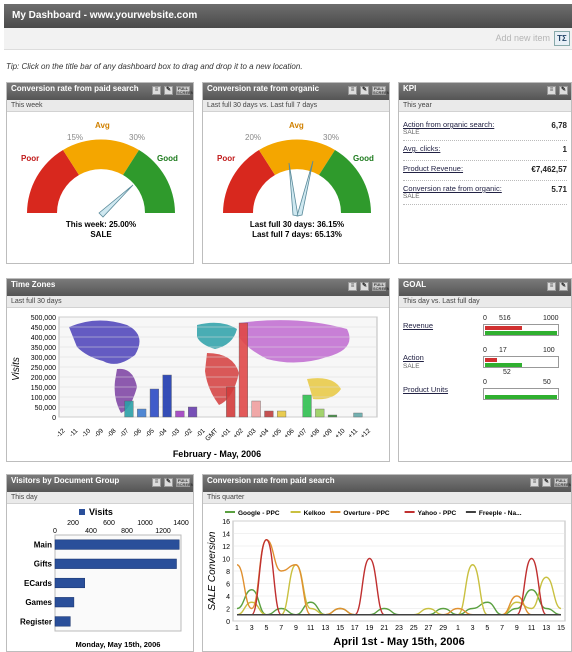 The image size is (572, 652). Describe the element at coordinates (116, 201) in the screenshot. I see `gauge-needle` at that location.